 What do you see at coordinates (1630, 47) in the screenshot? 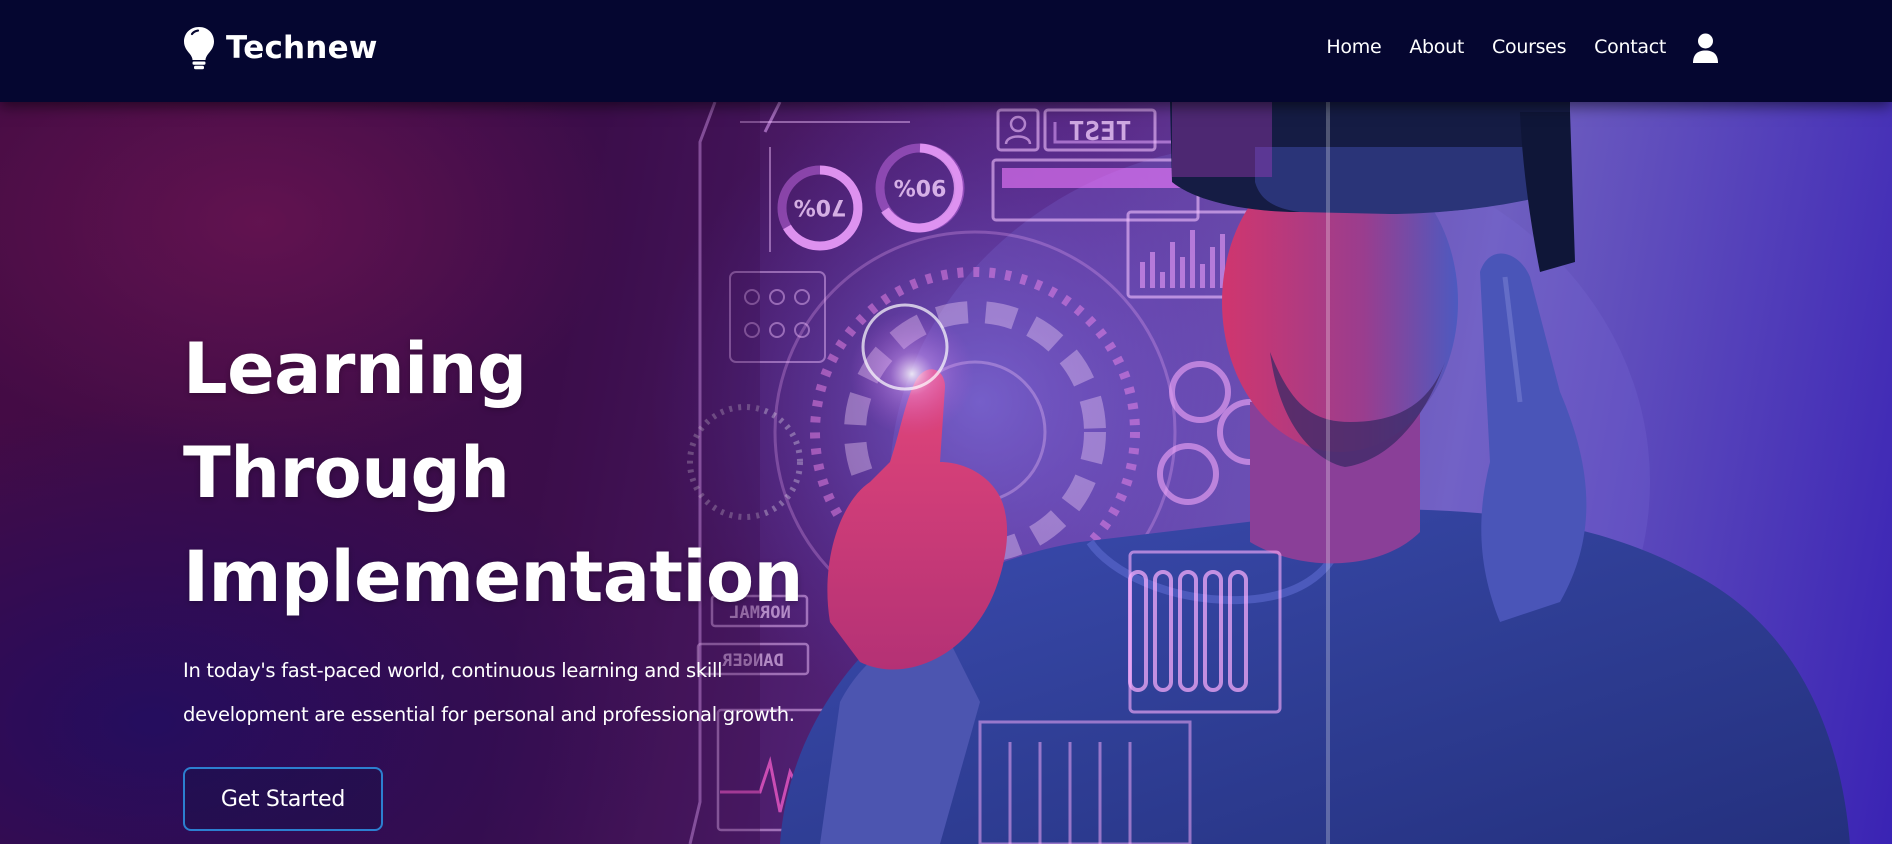
I see `nav-link-contact: Contact` at bounding box center [1630, 47].